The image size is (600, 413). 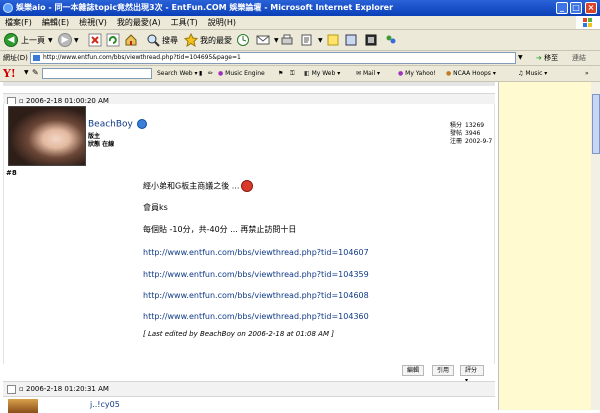 I want to click on lock-icon: ⚿, so click(x=292, y=73).